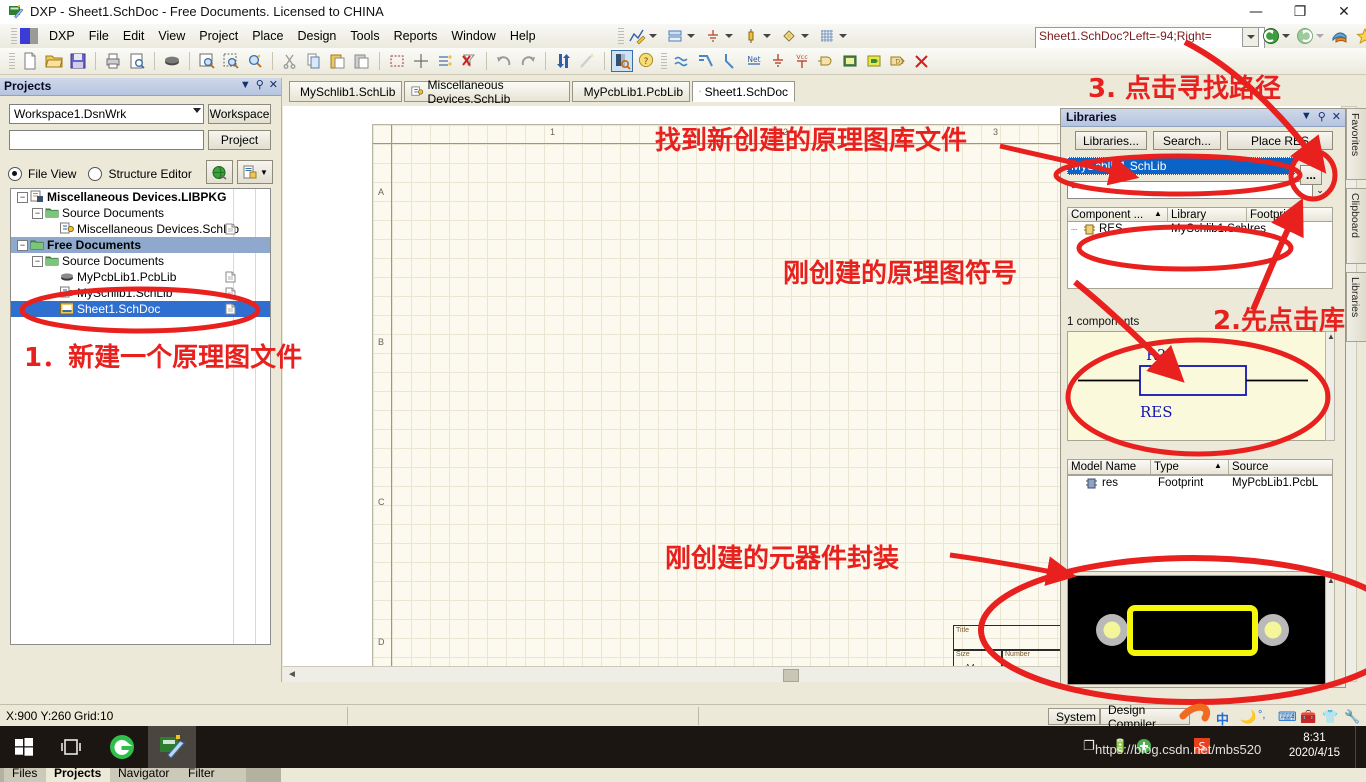  Describe the element at coordinates (95, 174) in the screenshot. I see `structure-editor-radio` at that location.